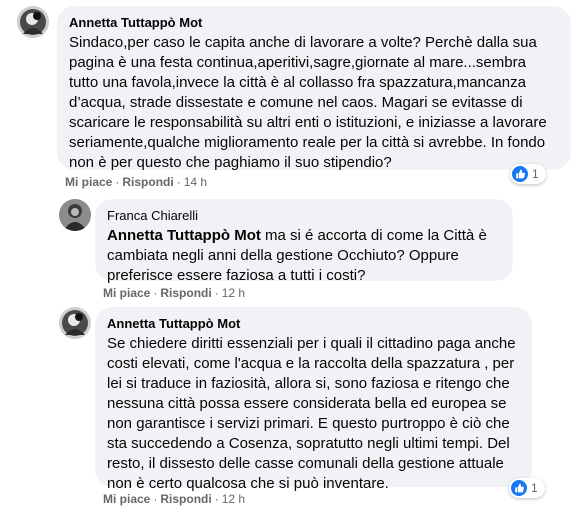 The image size is (584, 507). Describe the element at coordinates (304, 215) in the screenshot. I see `comment-author: Franca Chiarelli` at that location.